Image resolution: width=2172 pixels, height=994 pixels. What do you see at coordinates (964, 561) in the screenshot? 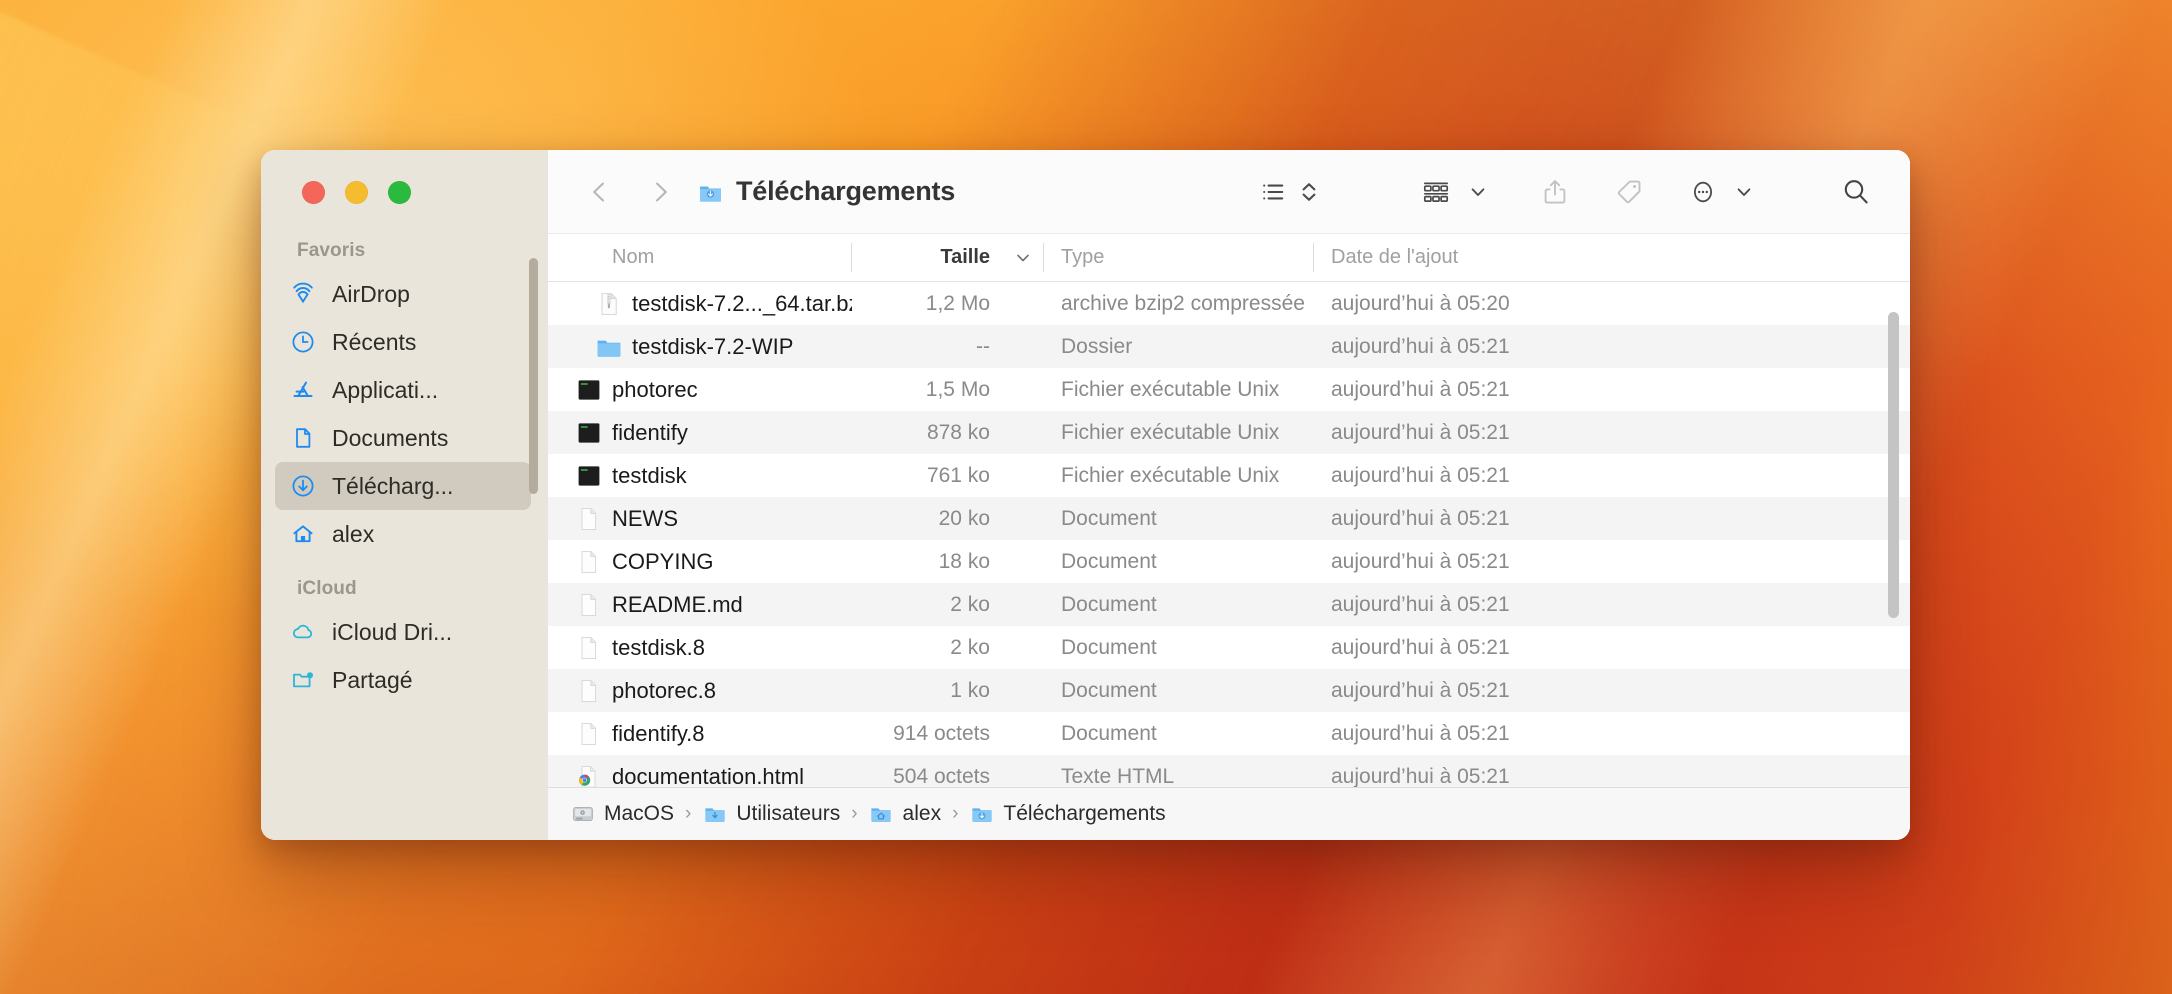
I see `file-size: 18 ko` at bounding box center [964, 561].